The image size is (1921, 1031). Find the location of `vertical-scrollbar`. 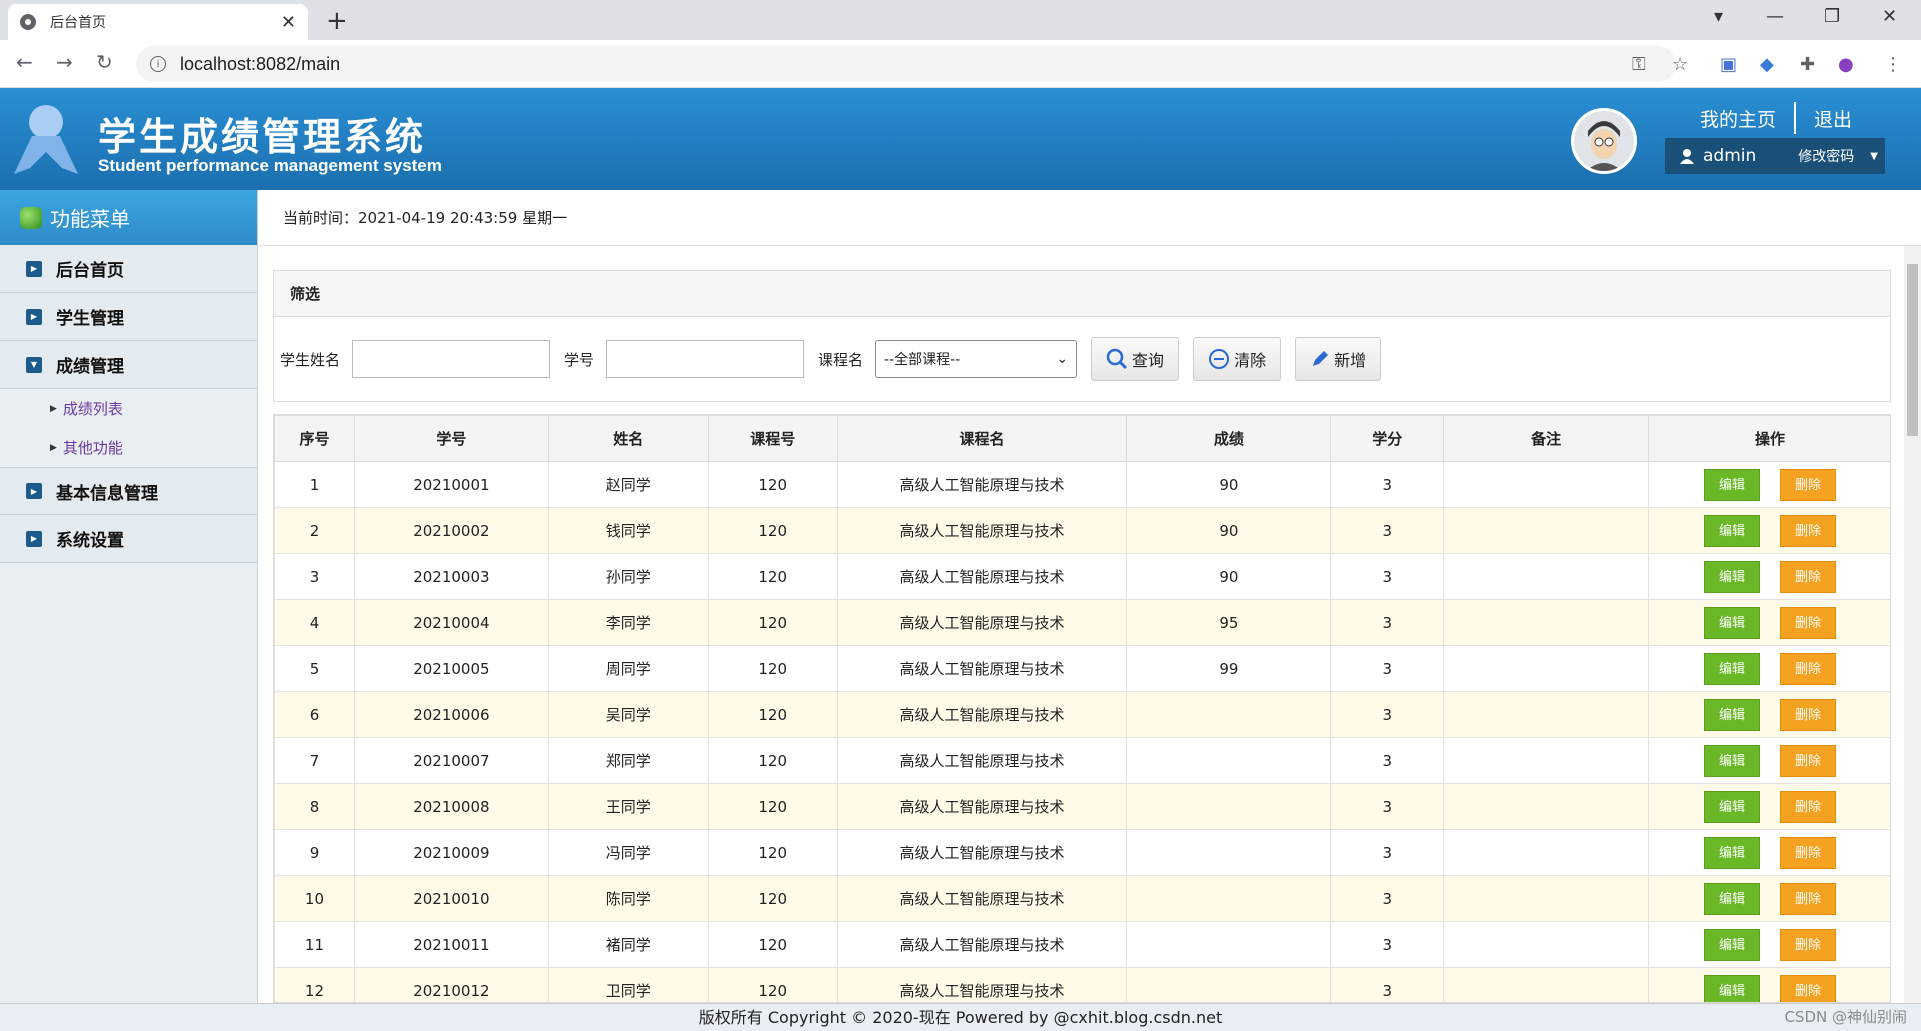

vertical-scrollbar is located at coordinates (1912, 624).